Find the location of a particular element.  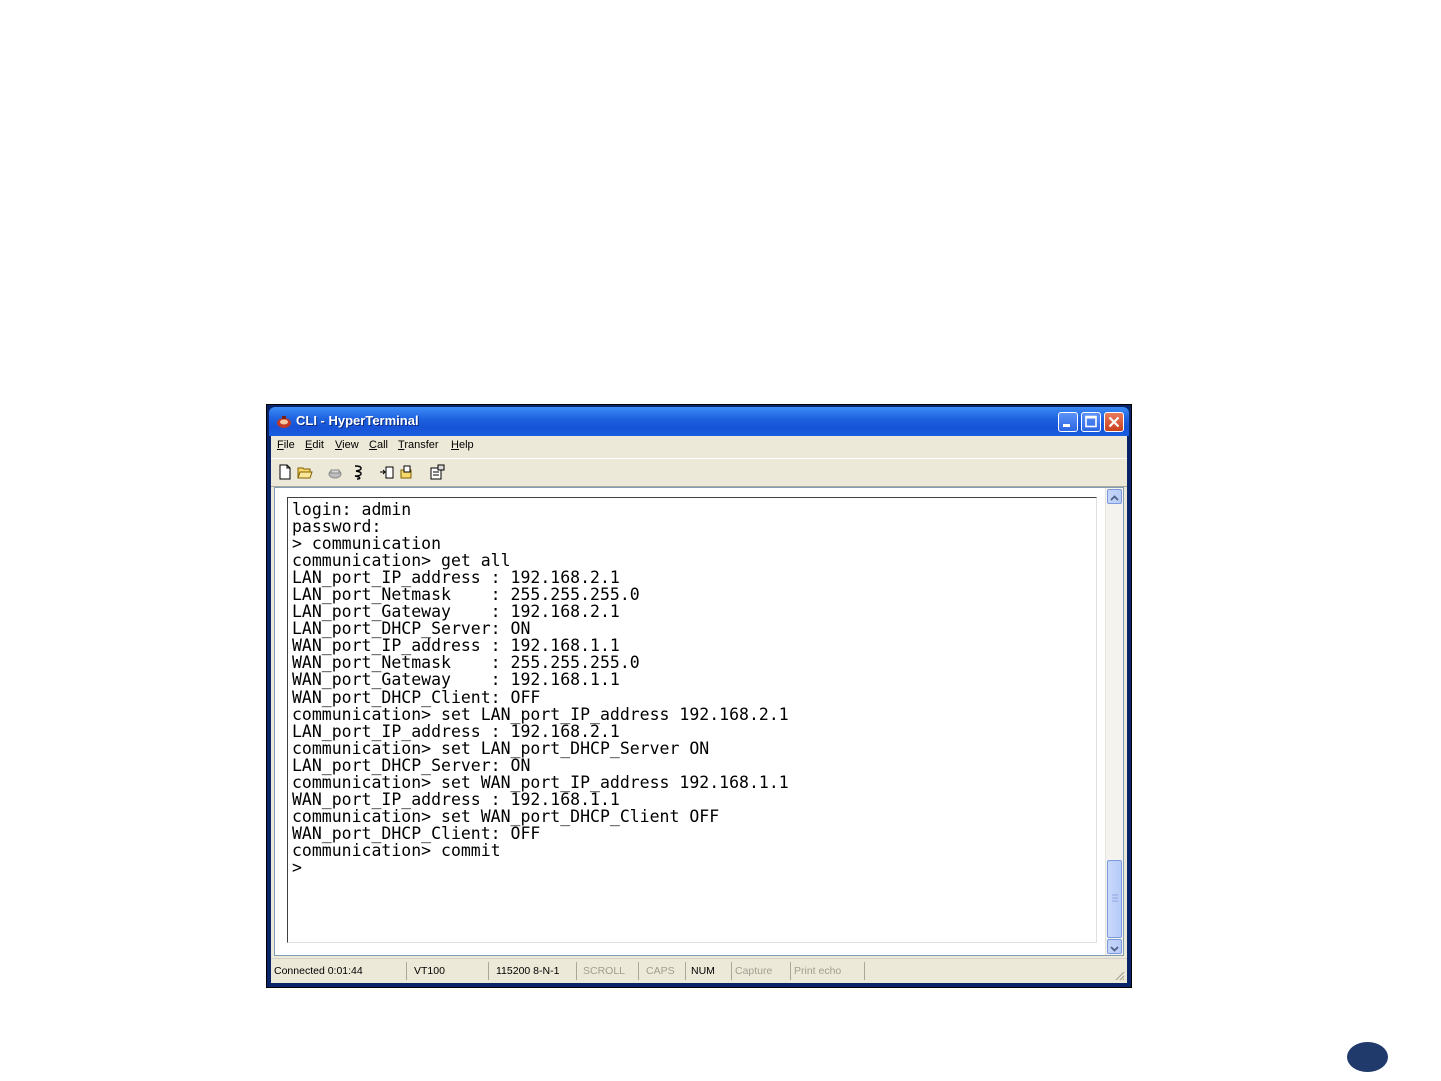

resize-grip-icon is located at coordinates (1119, 975).